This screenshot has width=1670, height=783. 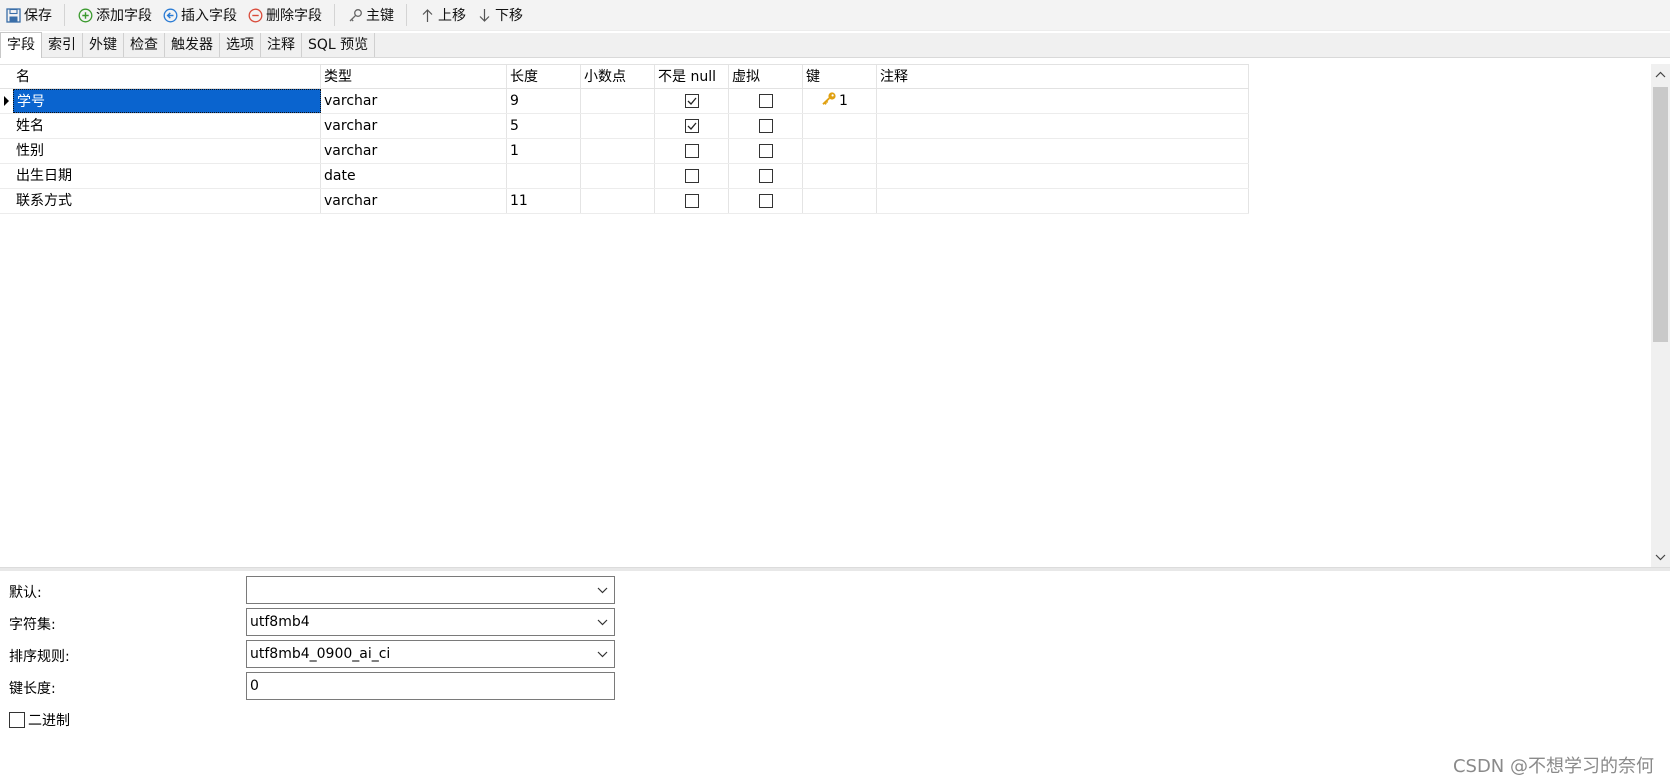 What do you see at coordinates (544, 151) in the screenshot?
I see `field-length-cell: 1` at bounding box center [544, 151].